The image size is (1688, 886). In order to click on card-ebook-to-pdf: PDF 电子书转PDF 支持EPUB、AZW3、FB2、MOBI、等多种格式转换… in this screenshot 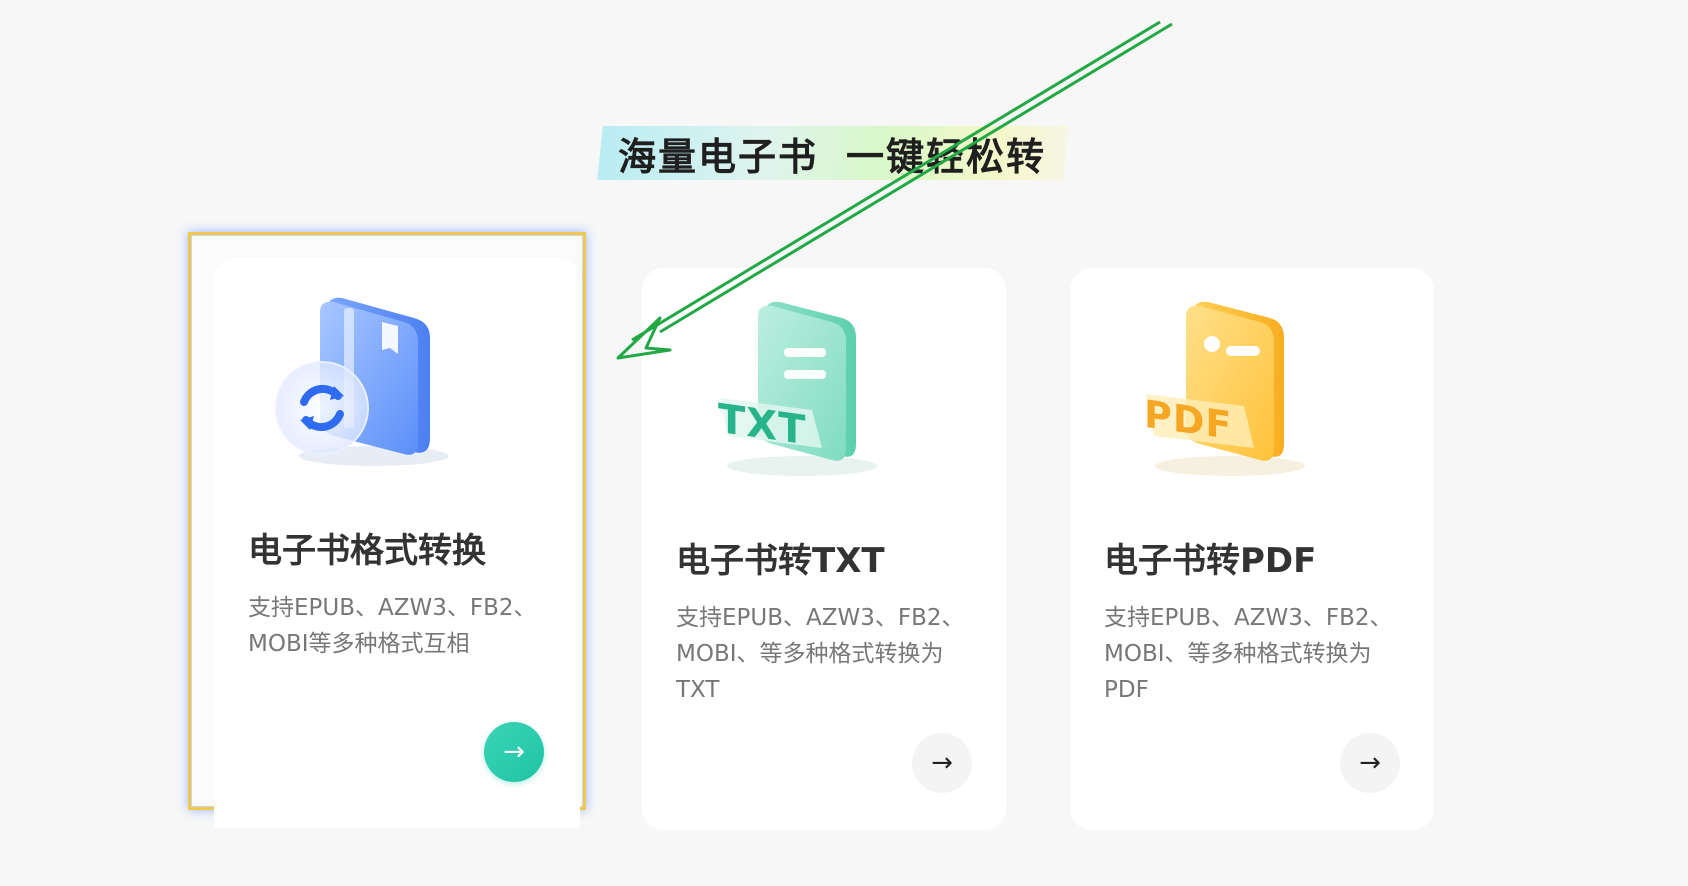, I will do `click(1252, 549)`.